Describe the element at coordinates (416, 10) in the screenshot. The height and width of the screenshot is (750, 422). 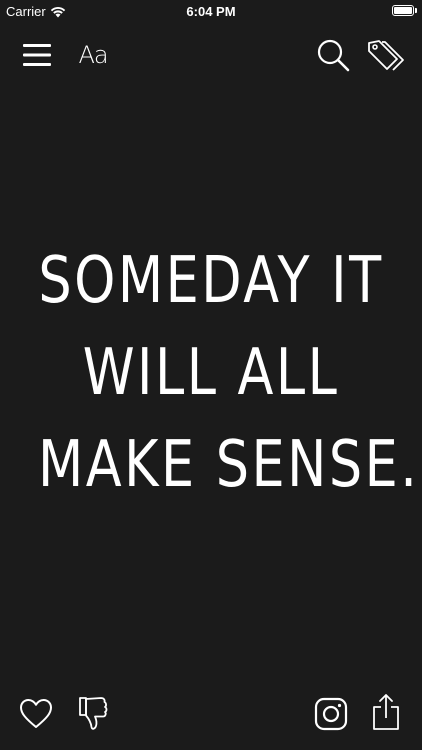
I see `battery-nub` at that location.